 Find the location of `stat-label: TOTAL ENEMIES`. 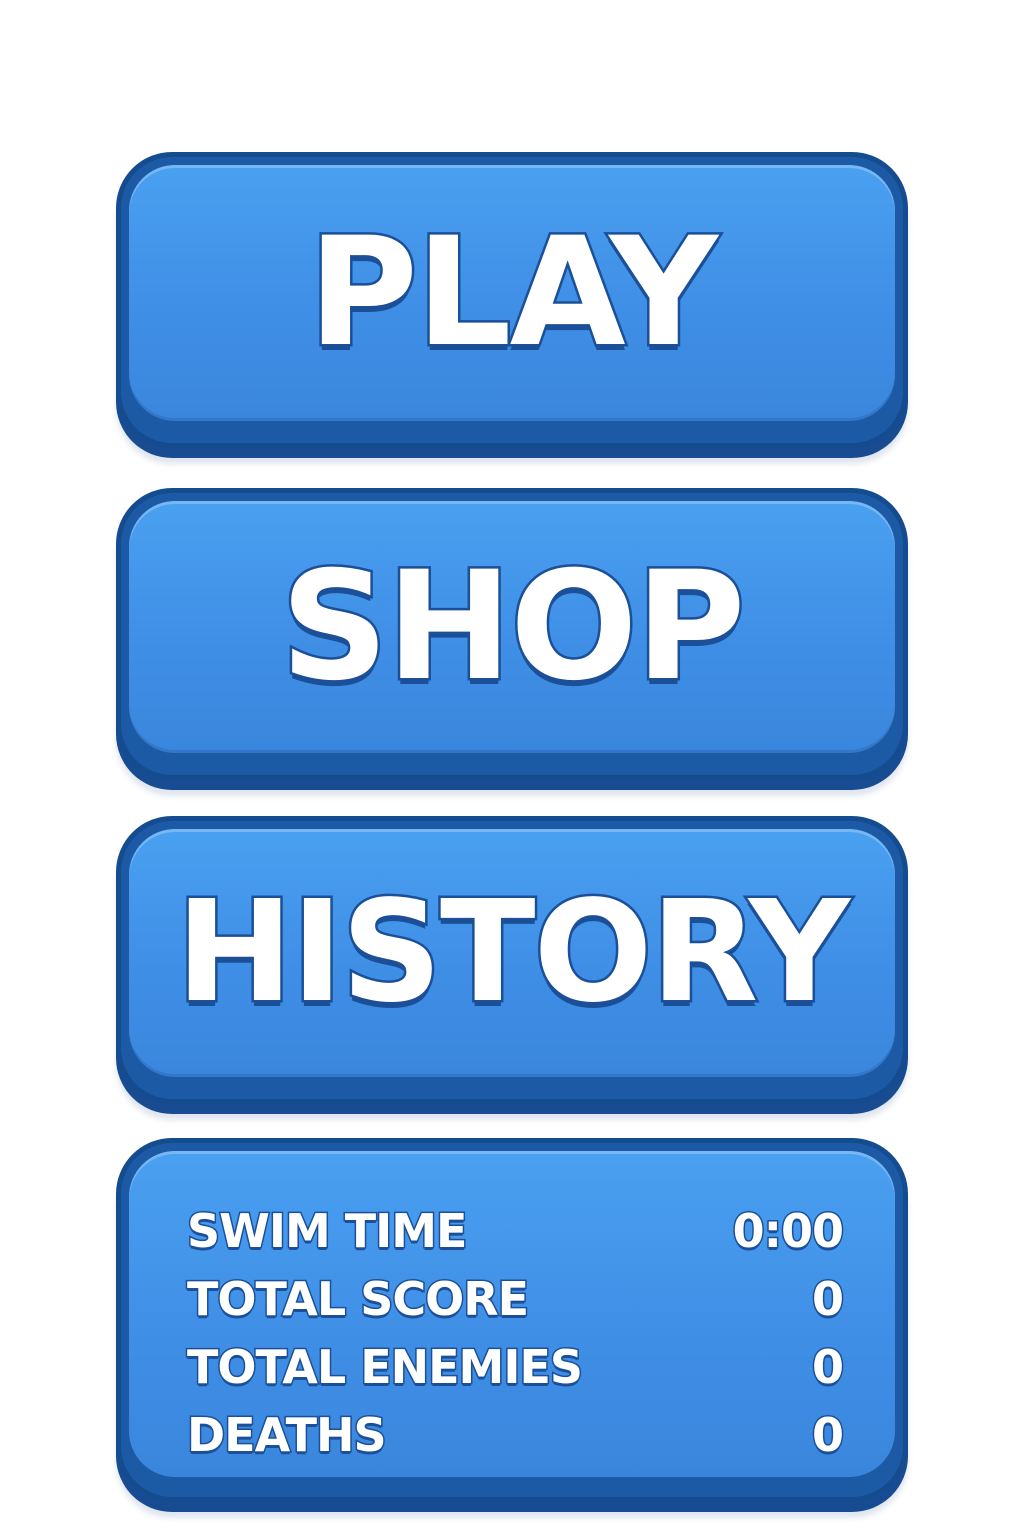

stat-label: TOTAL ENEMIES is located at coordinates (384, 1367).